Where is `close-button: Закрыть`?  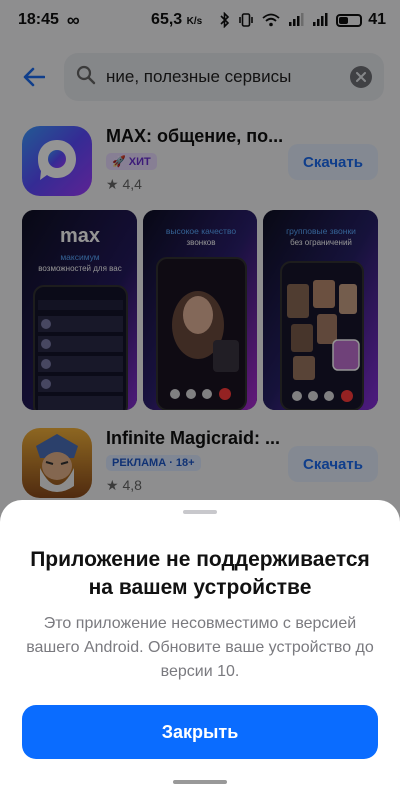
close-button: Закрыть is located at coordinates (200, 732).